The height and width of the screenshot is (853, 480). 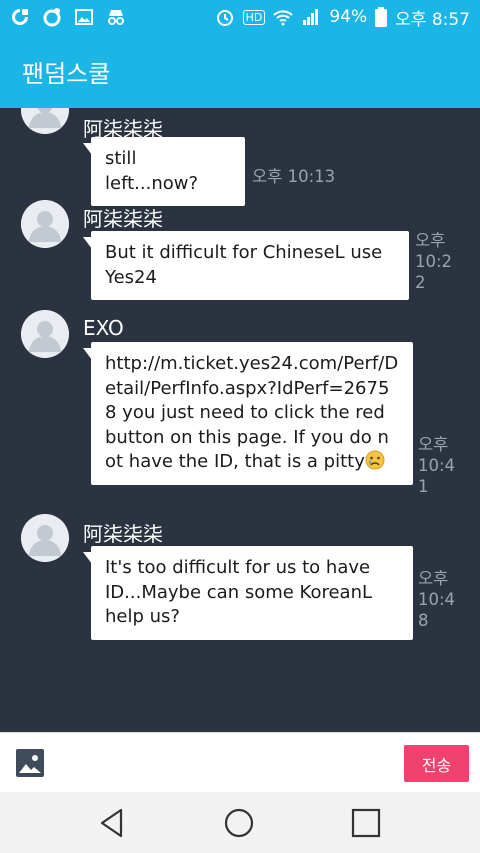 I want to click on home-circle-icon, so click(x=239, y=823).